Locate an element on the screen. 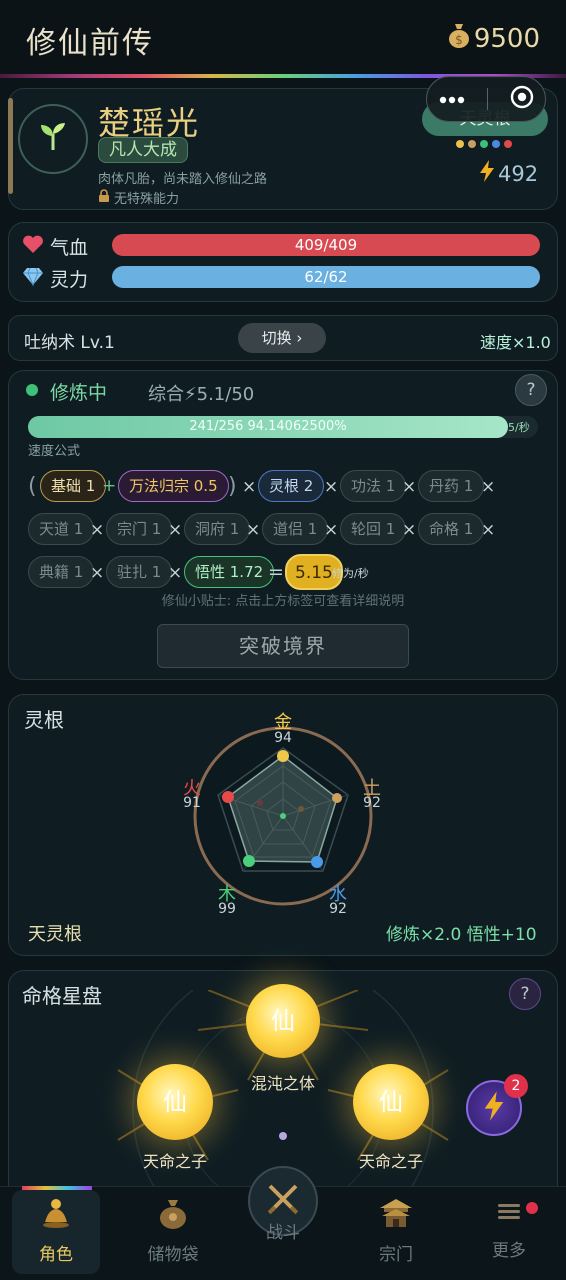 The width and height of the screenshot is (566, 1280). realm-badge: 凡人大成 is located at coordinates (143, 150).